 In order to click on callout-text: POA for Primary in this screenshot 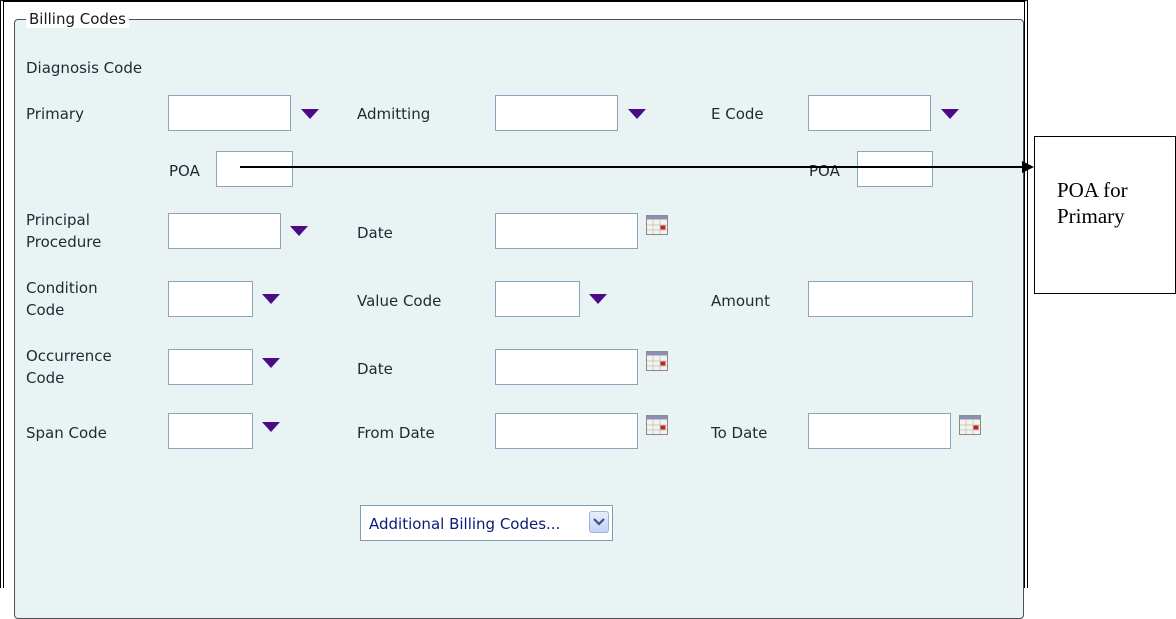, I will do `click(1092, 203)`.